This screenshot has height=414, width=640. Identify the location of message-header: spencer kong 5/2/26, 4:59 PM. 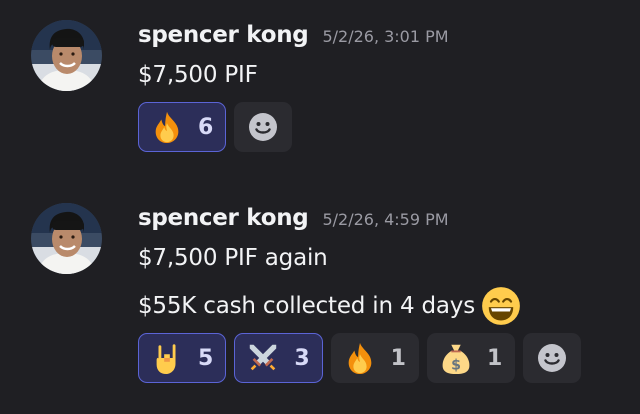
(293, 220).